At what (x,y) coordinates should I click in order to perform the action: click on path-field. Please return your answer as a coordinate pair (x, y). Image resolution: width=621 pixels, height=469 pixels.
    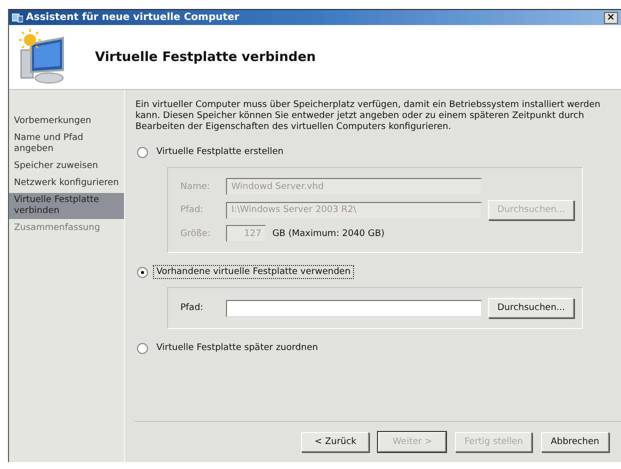
    Looking at the image, I should click on (354, 308).